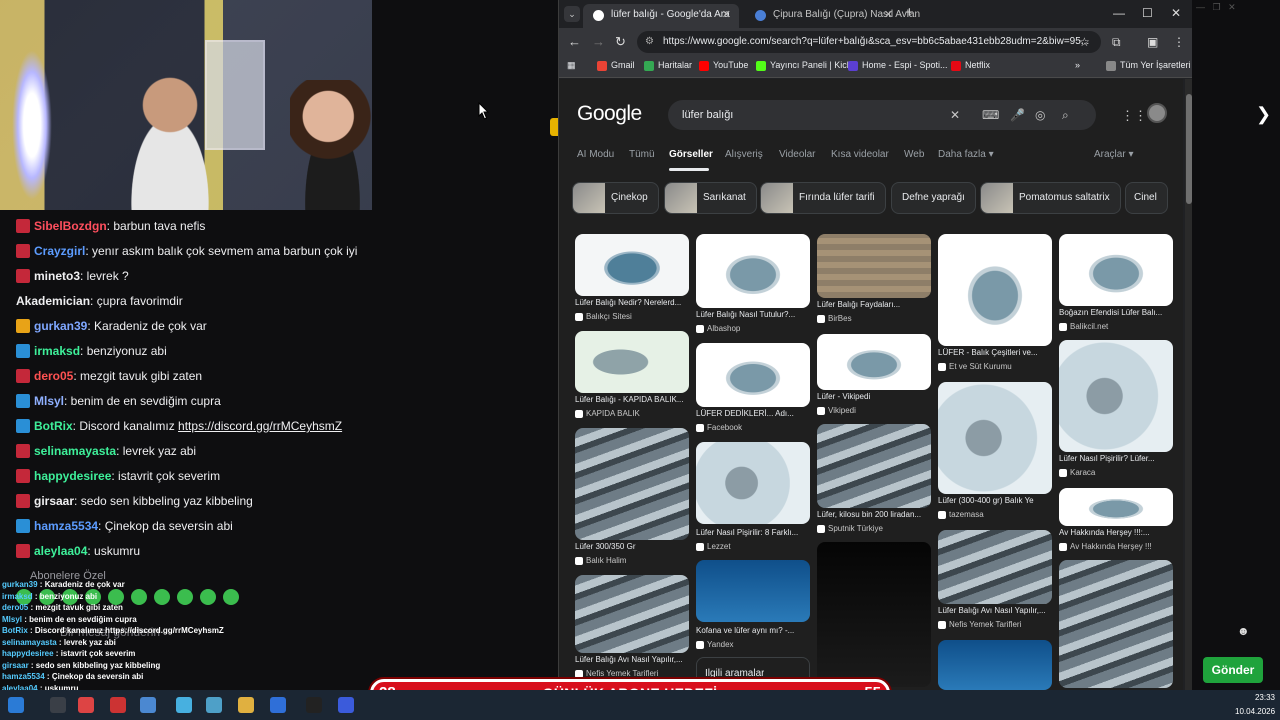 The width and height of the screenshot is (1280, 720). I want to click on chat-username: aleylaa04, so click(60, 551).